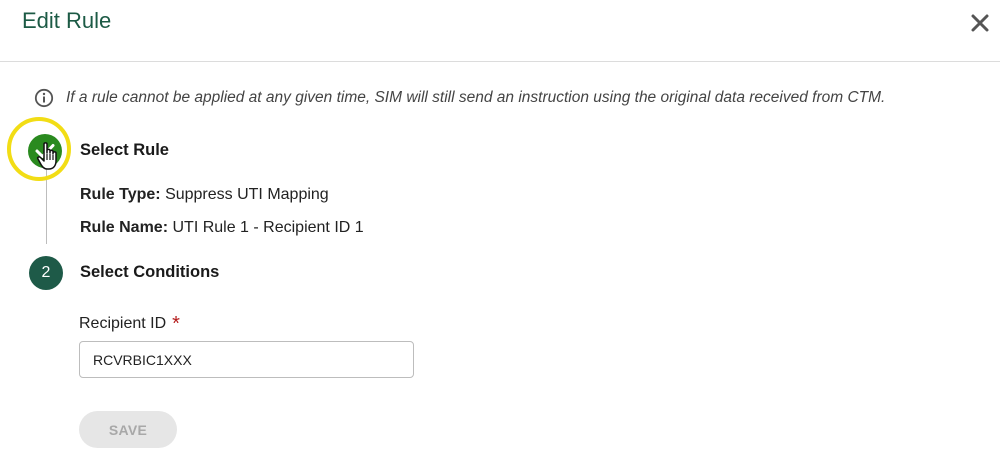 The height and width of the screenshot is (455, 1000). Describe the element at coordinates (246, 359) in the screenshot. I see `recipient-id-input` at that location.